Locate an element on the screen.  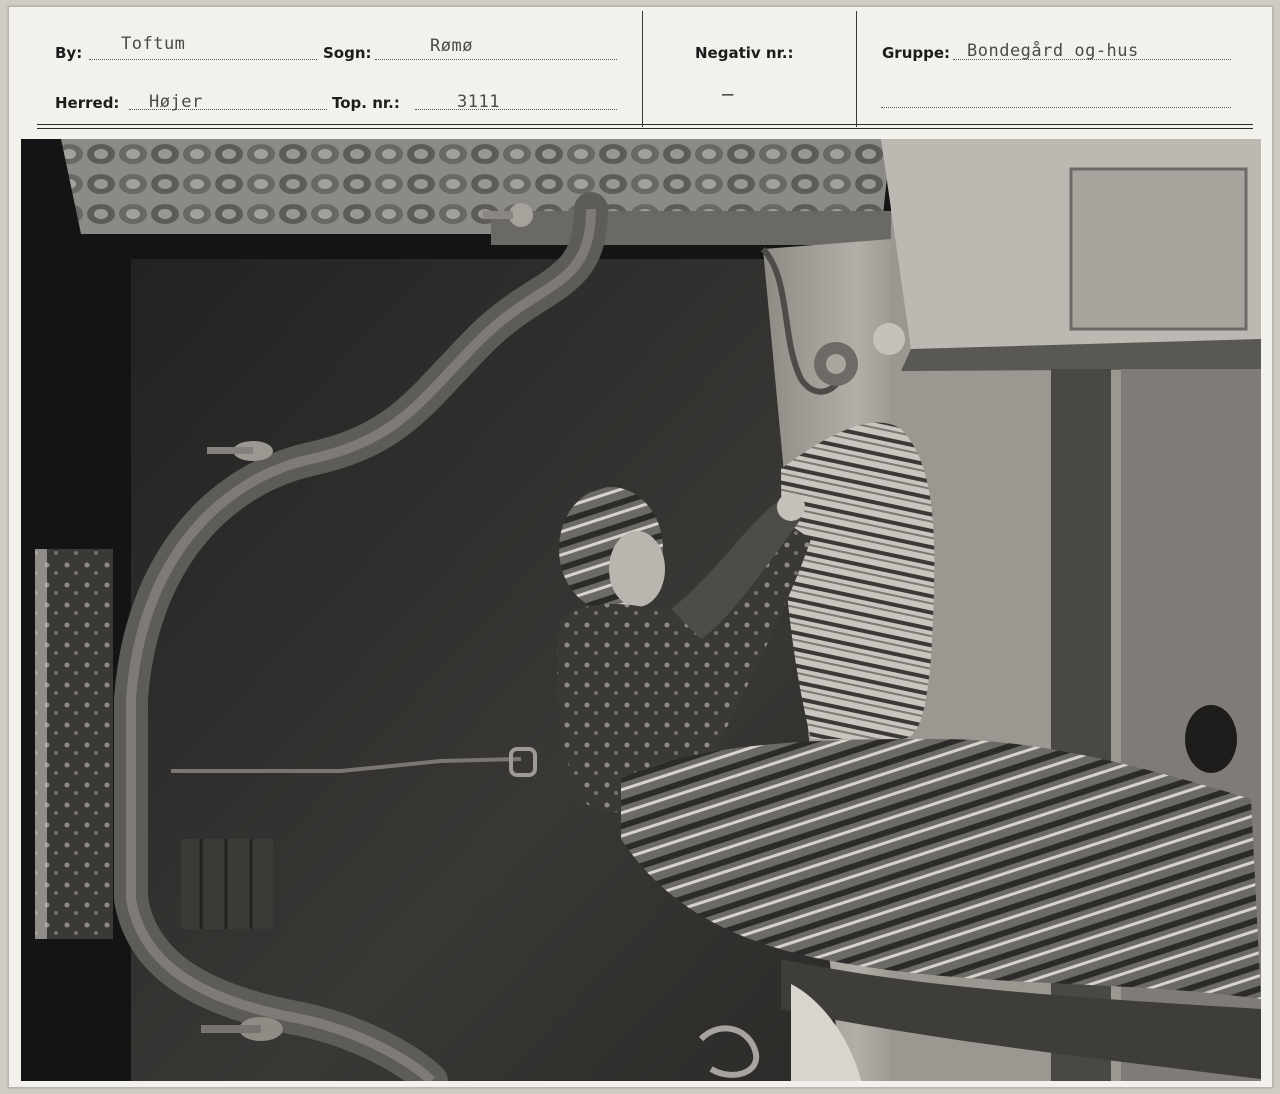
herred-value: Højer is located at coordinates (176, 102).